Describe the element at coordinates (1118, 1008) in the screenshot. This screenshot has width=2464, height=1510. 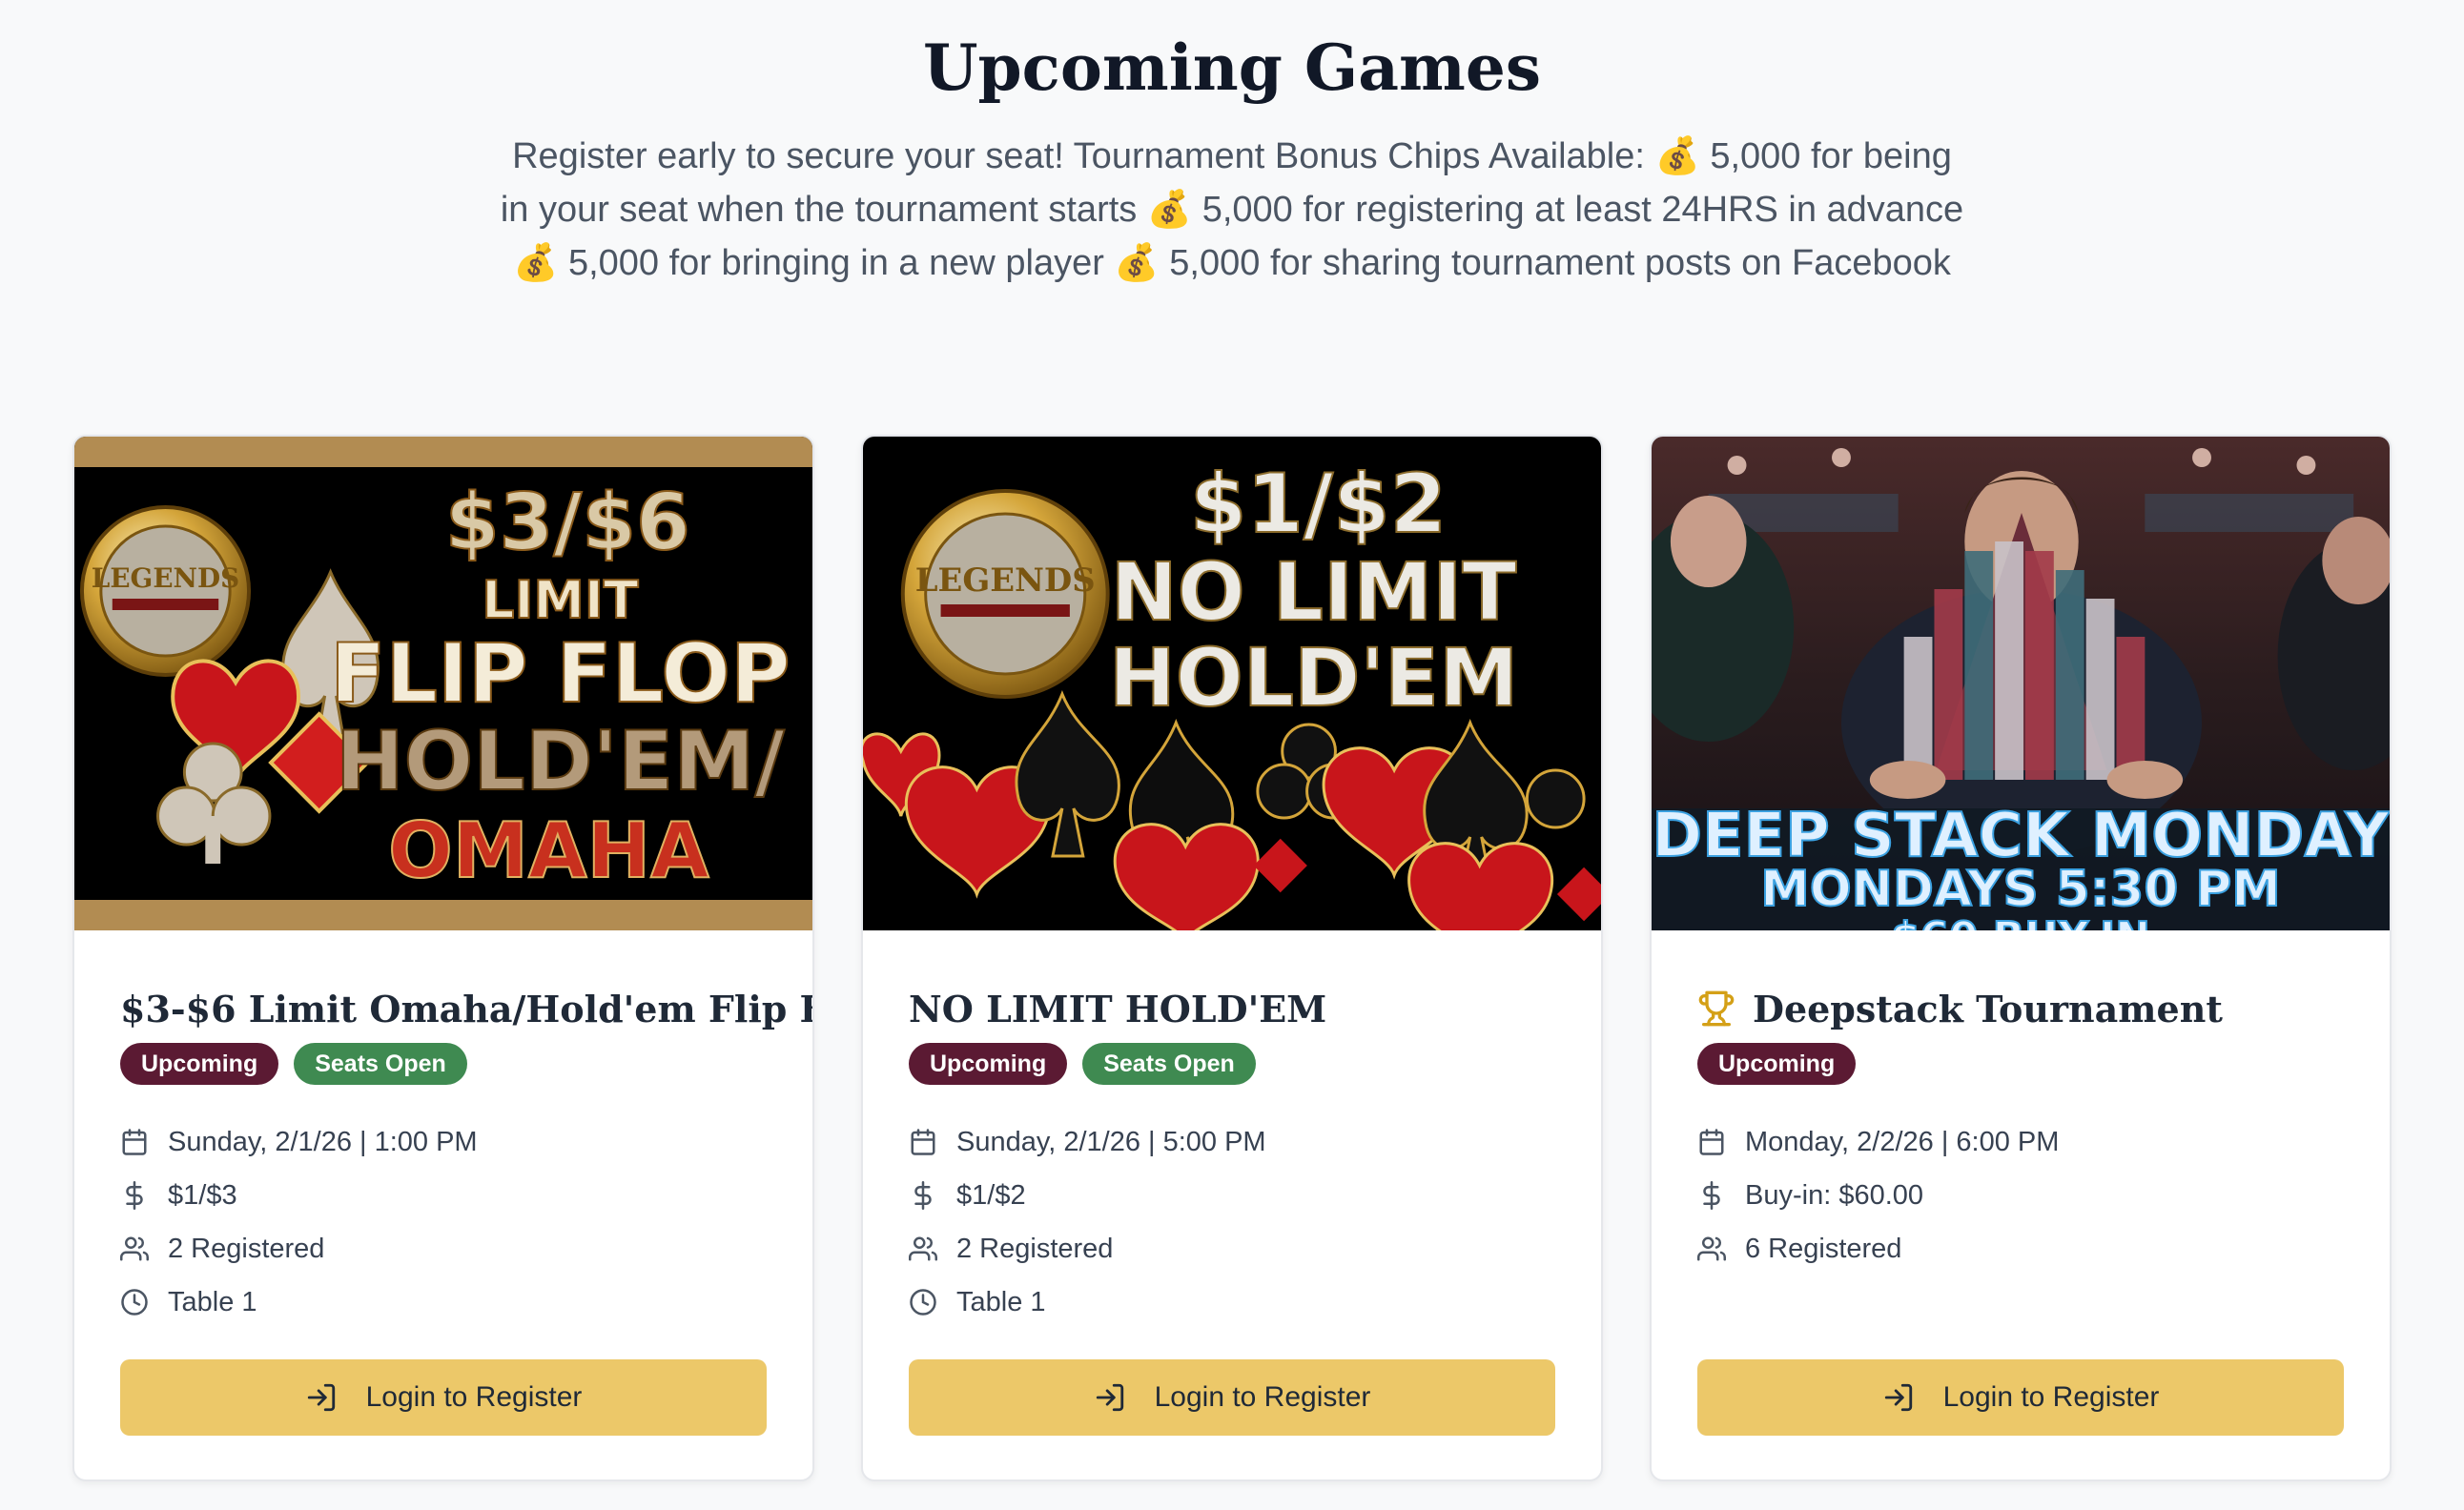
I see `game-title: NO LIMIT HOLD'EM` at that location.